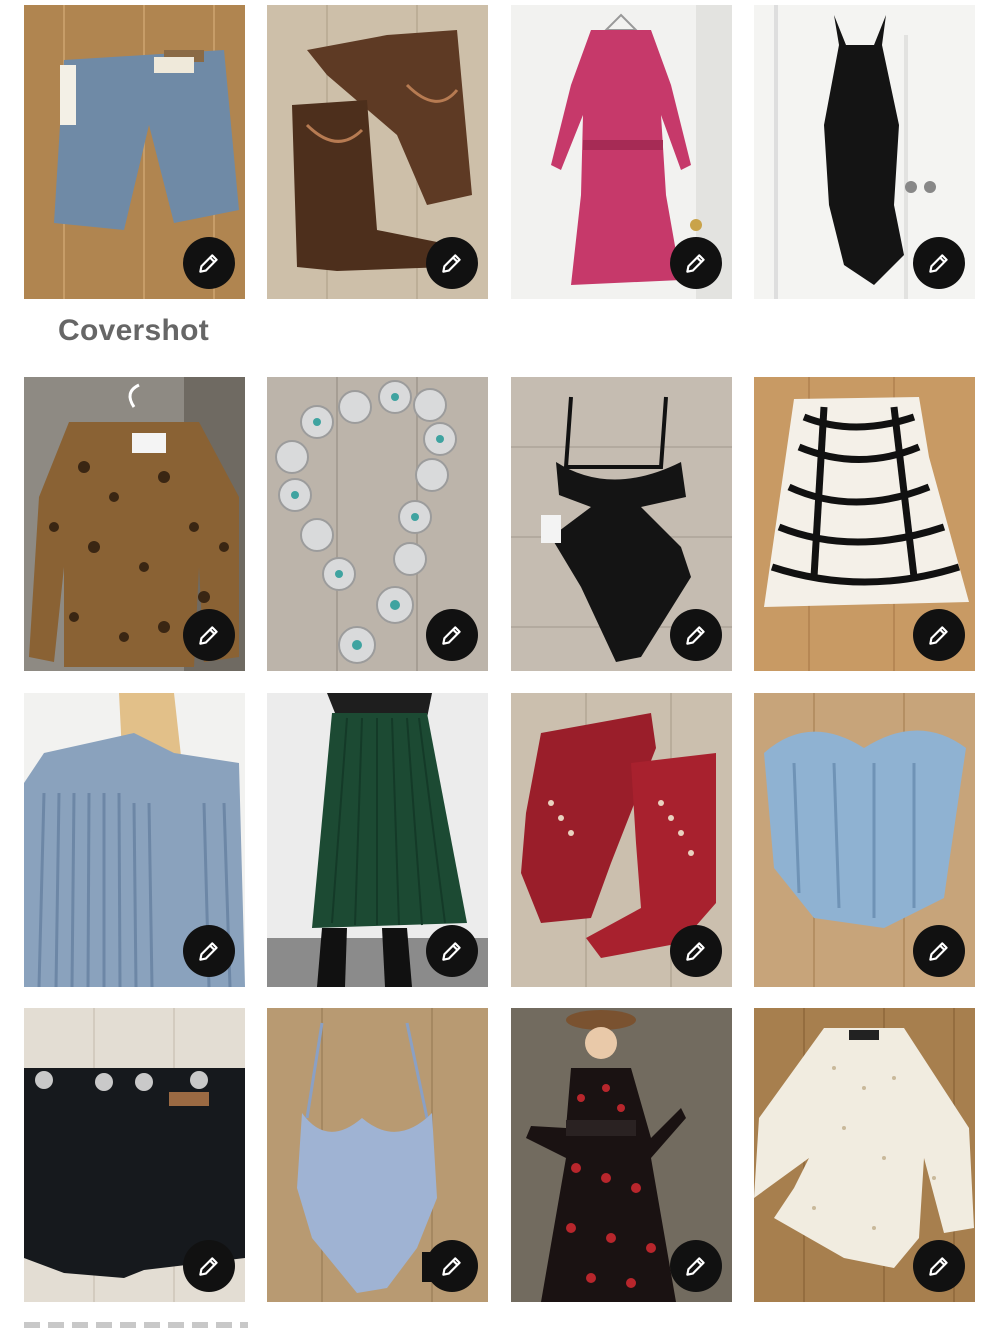 Image resolution: width=1000 pixels, height=1333 pixels. What do you see at coordinates (136, 1325) in the screenshot?
I see `add-photo-slot-border` at bounding box center [136, 1325].